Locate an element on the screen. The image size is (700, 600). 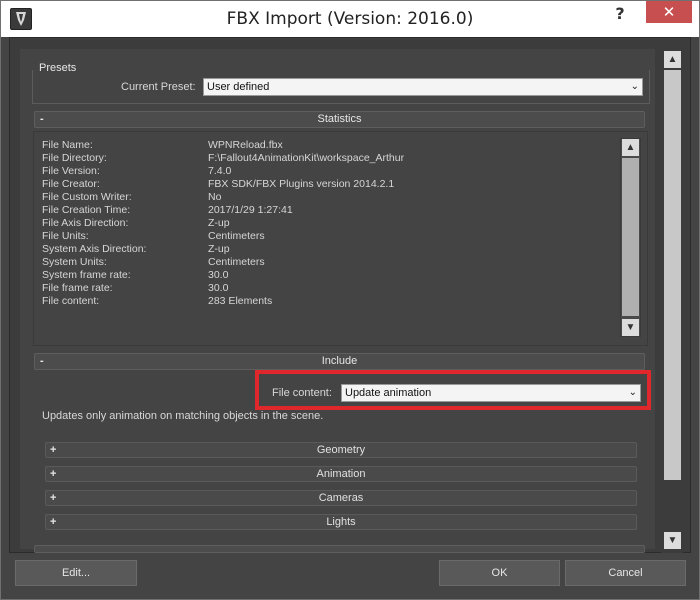
statistics-label: File Creation Time: is located at coordinates (86, 210).